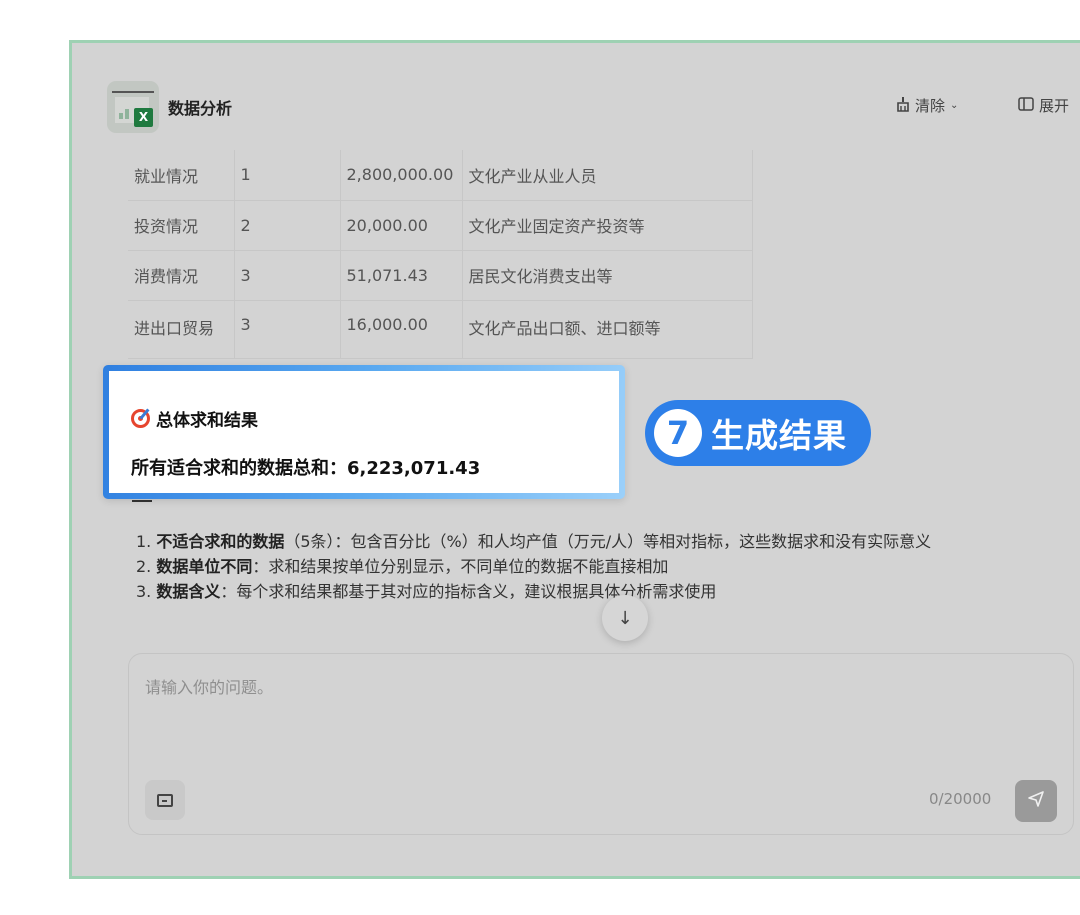 The width and height of the screenshot is (1080, 915). What do you see at coordinates (181, 175) in the screenshot?
I see `table-cell: 就业情况` at bounding box center [181, 175].